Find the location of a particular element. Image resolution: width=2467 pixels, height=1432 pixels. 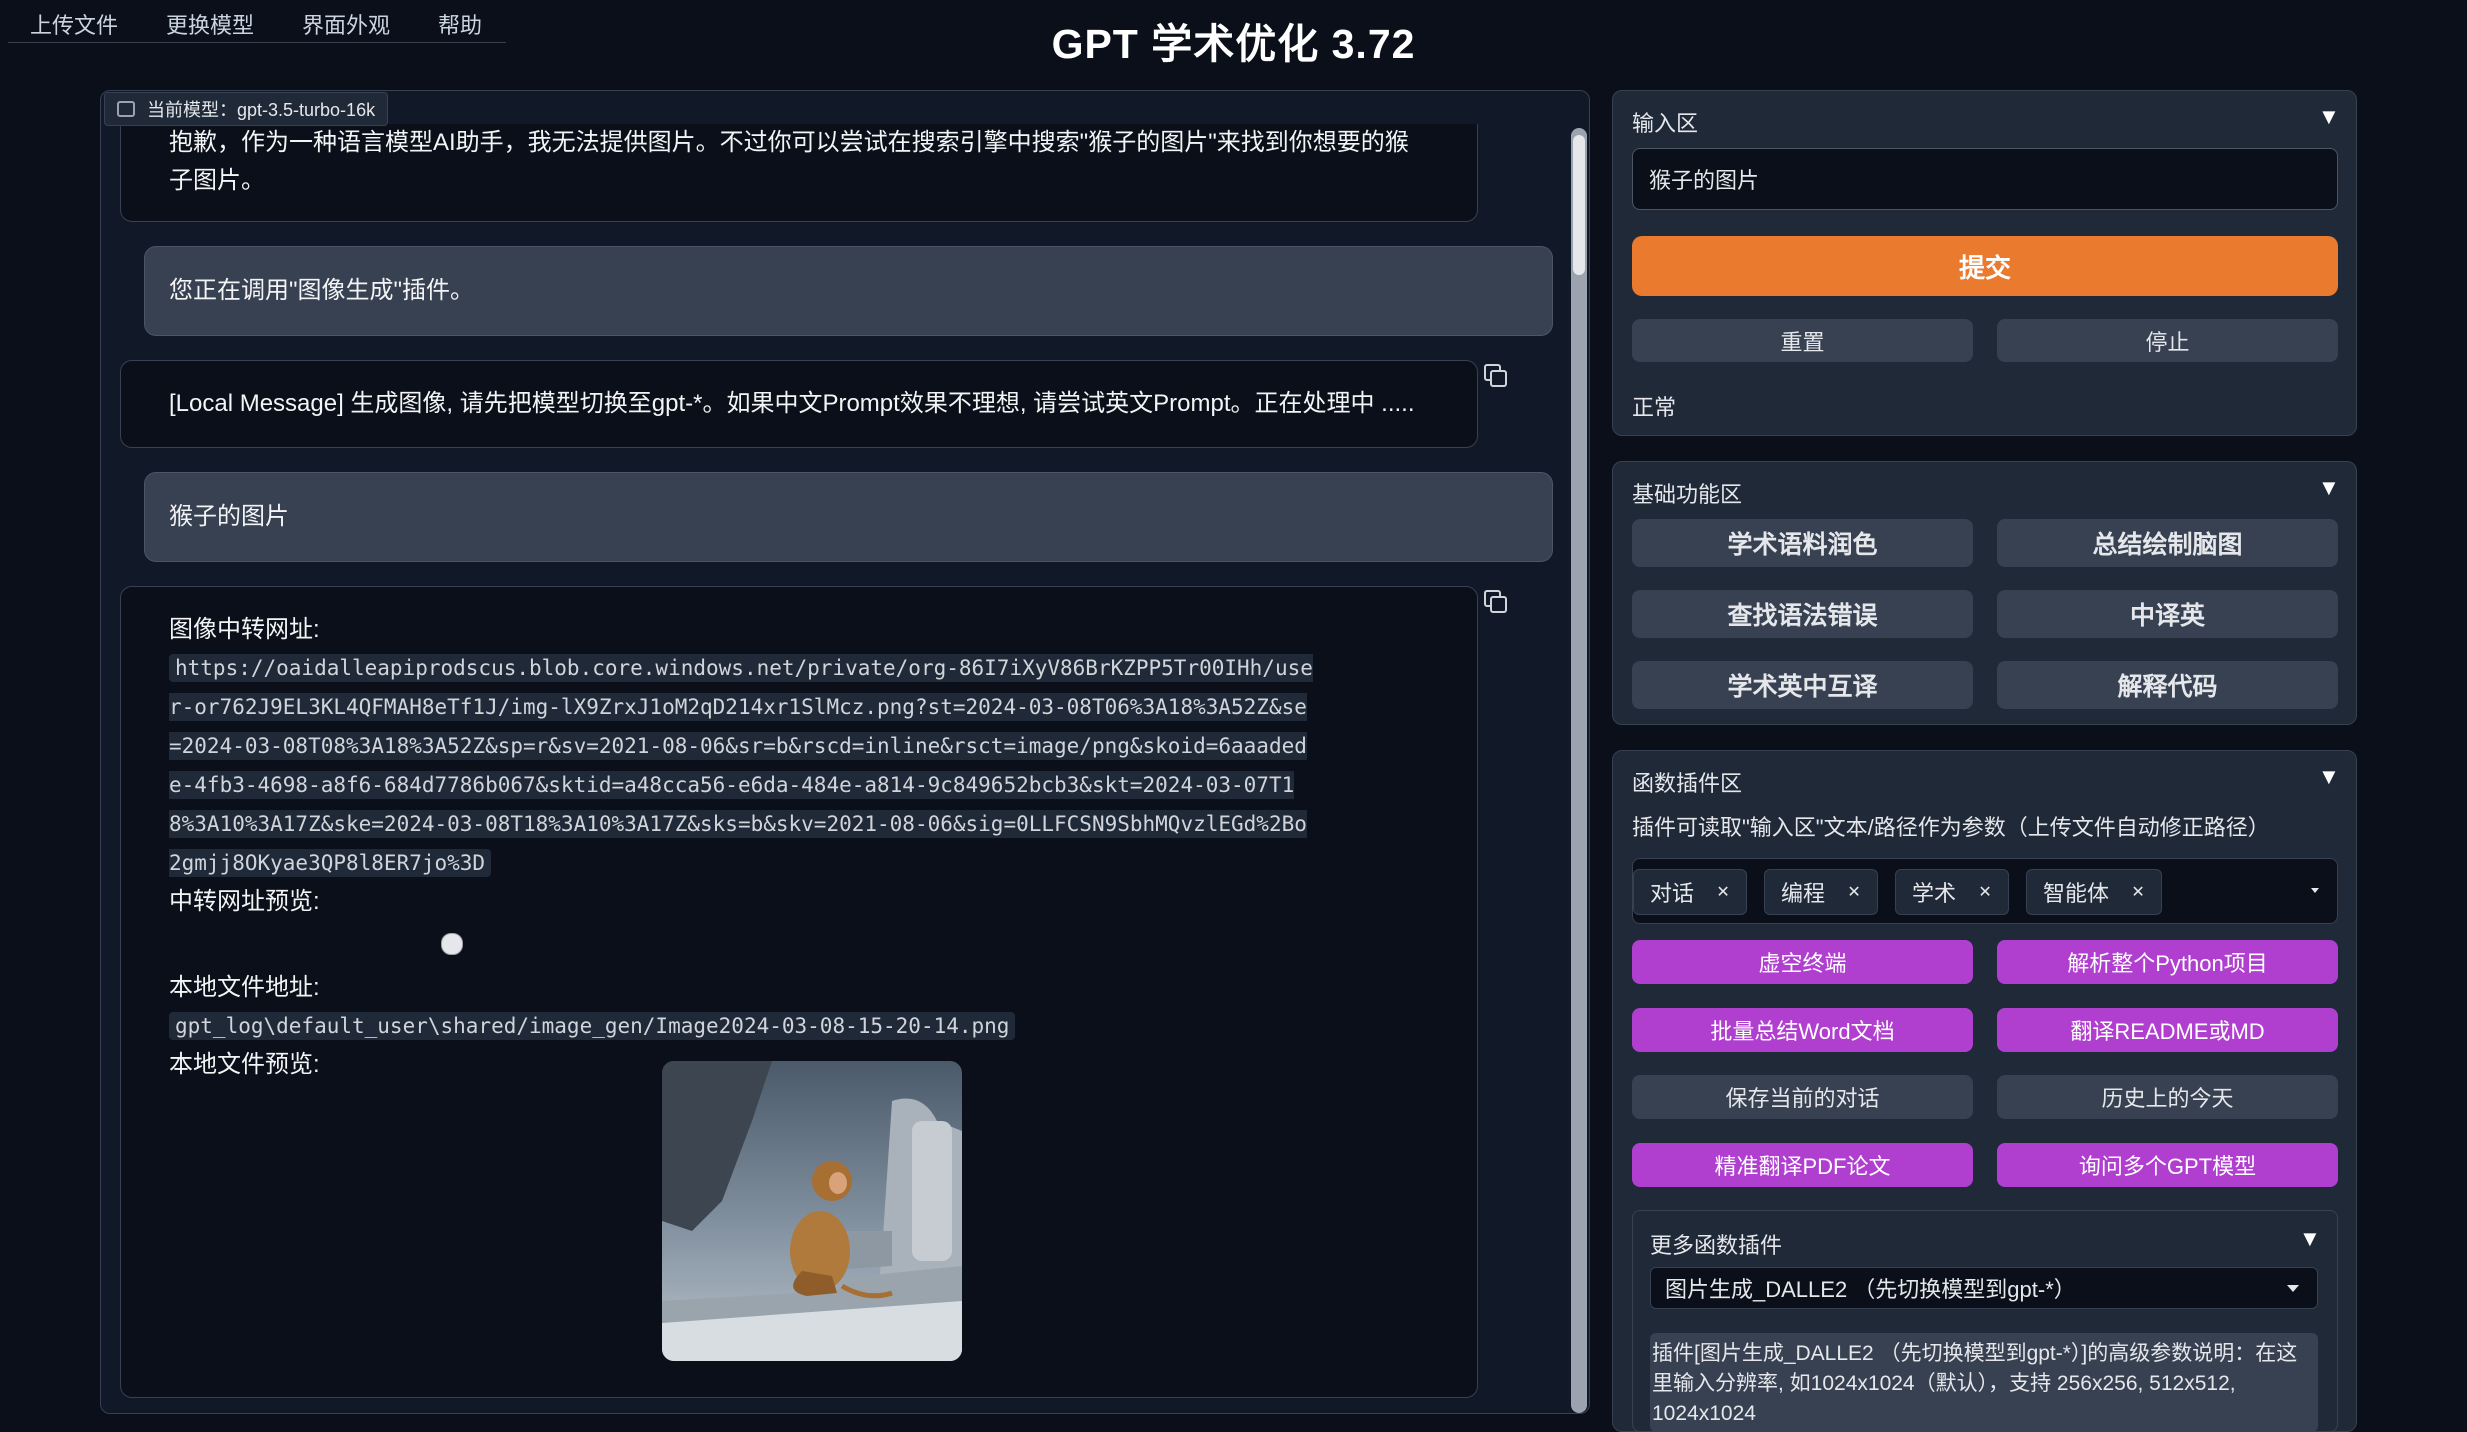

basic-panel-title: 基础功能区 is located at coordinates (1687, 494).